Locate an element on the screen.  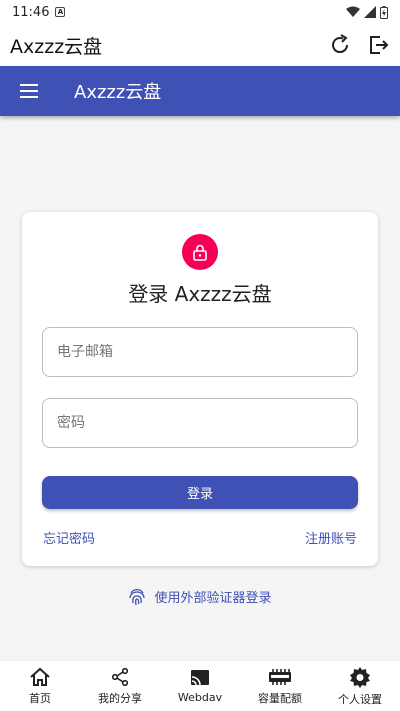
bottom-nav-home: 首页 is located at coordinates (40, 686).